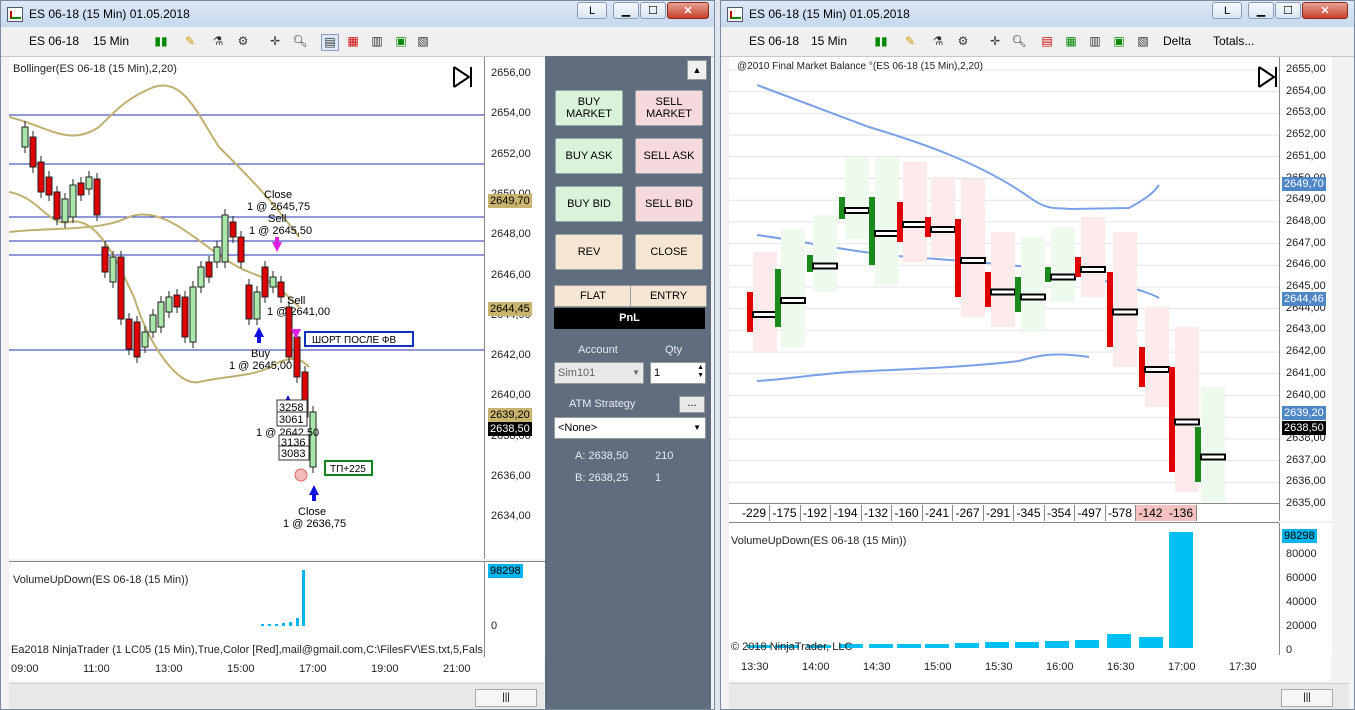 The height and width of the screenshot is (710, 1355). I want to click on right-scrollbar: |||, so click(1039, 696).